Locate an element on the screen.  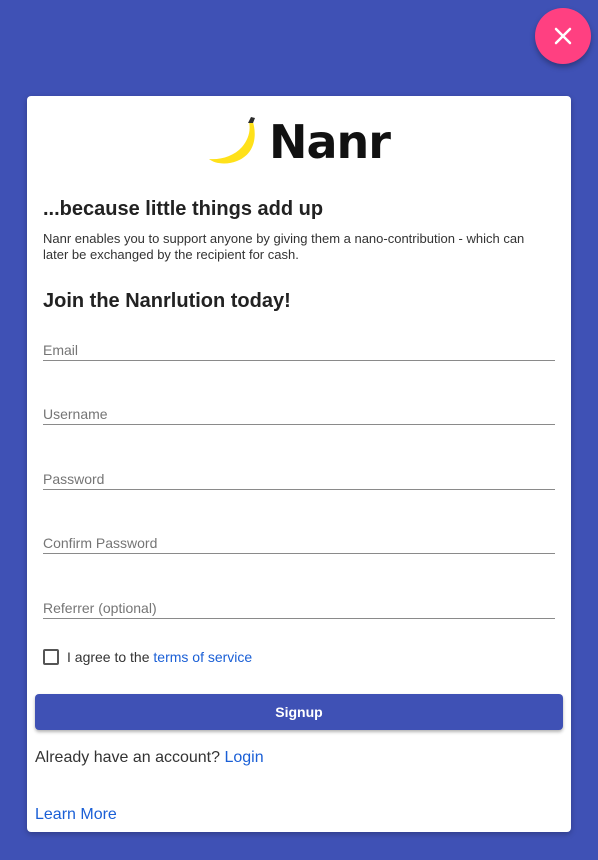
banana-icon is located at coordinates (232, 140).